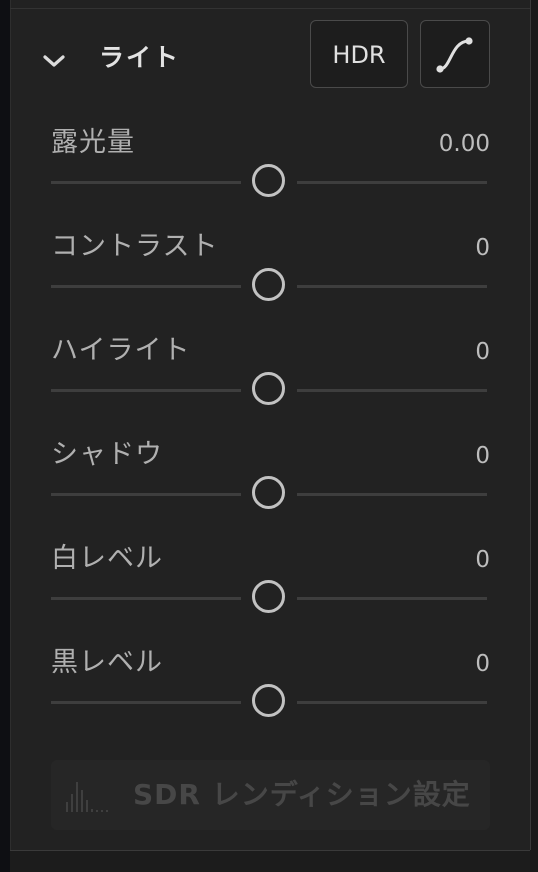 This screenshot has width=538, height=872. What do you see at coordinates (464, 144) in the screenshot?
I see `slider-value-exposure: 0.00` at bounding box center [464, 144].